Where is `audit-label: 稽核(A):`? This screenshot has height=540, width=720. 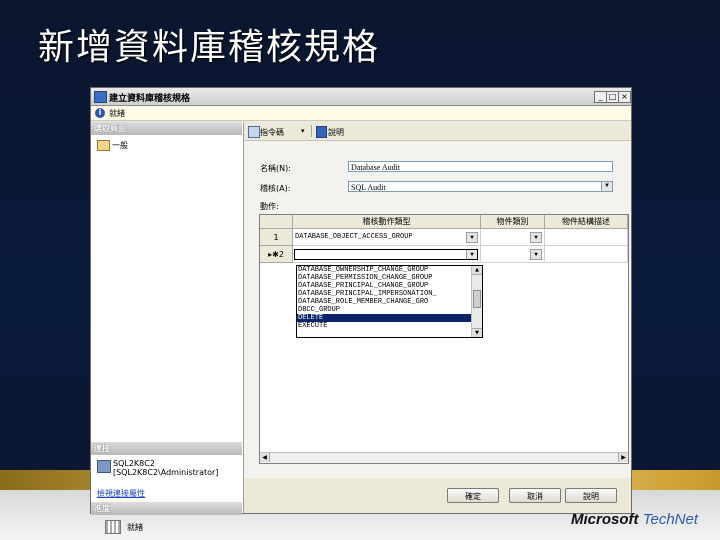 audit-label: 稽核(A): is located at coordinates (275, 188).